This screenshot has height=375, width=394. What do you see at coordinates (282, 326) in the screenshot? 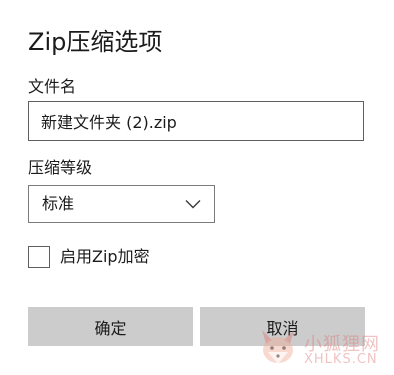
I see `cancel-button: 取消` at bounding box center [282, 326].